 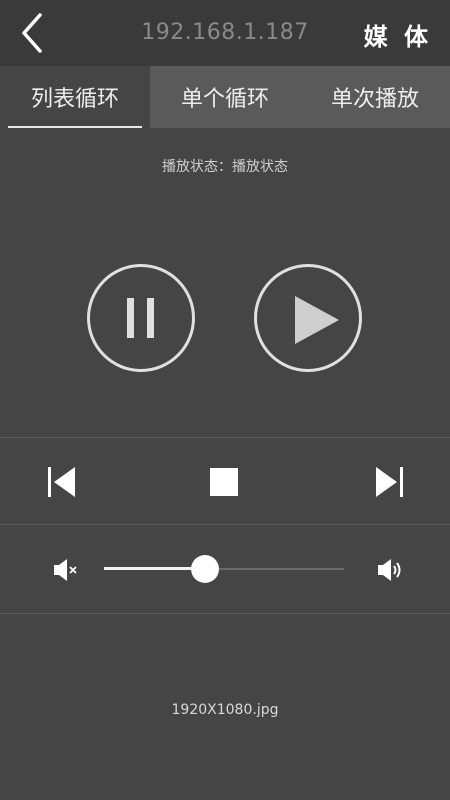 I want to click on skip-next-icon, so click(x=389, y=482).